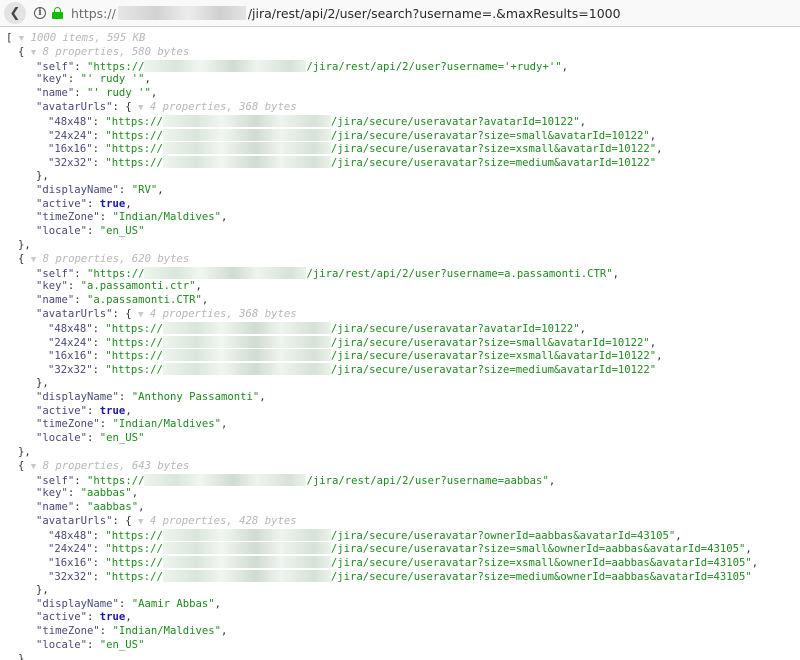  What do you see at coordinates (104, 258) in the screenshot?
I see `object-open-line: { ▼ 8 properties, 620 bytes` at bounding box center [104, 258].